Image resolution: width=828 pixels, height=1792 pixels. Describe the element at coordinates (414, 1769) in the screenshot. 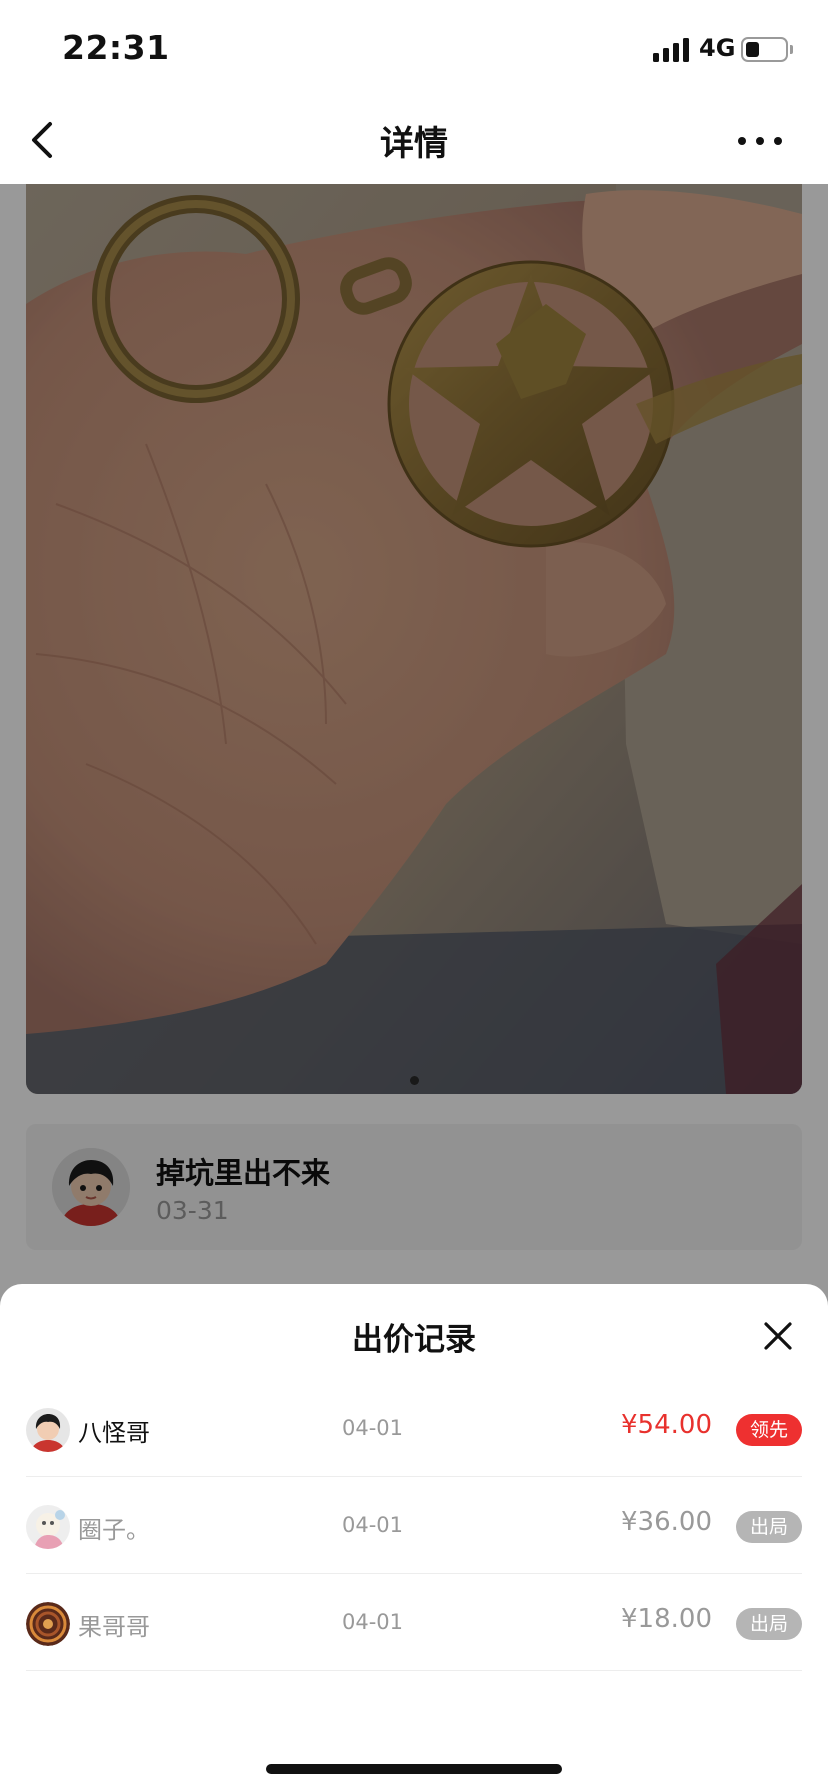

I see `home-indicator` at that location.